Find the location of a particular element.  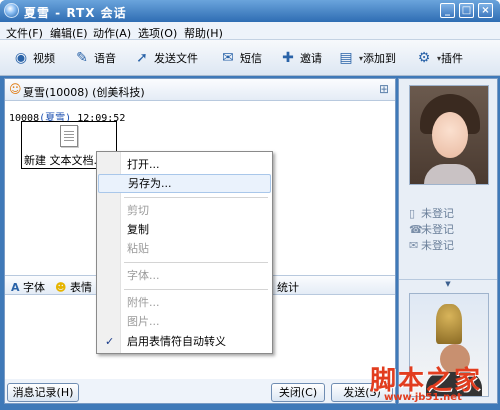

window-title: 夏雪 - RTX 会话 is located at coordinates (75, 13).